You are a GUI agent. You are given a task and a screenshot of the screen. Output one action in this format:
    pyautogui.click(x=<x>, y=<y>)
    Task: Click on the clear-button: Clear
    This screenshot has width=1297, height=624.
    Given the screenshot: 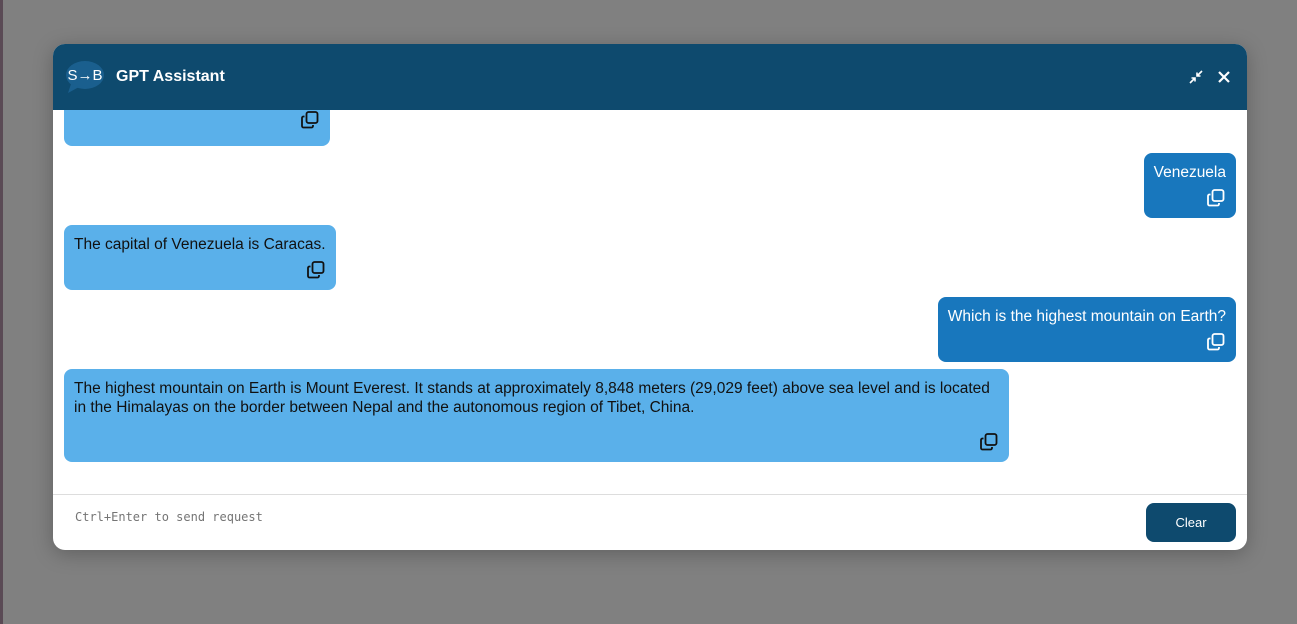 What is the action you would take?
    pyautogui.click(x=1191, y=522)
    